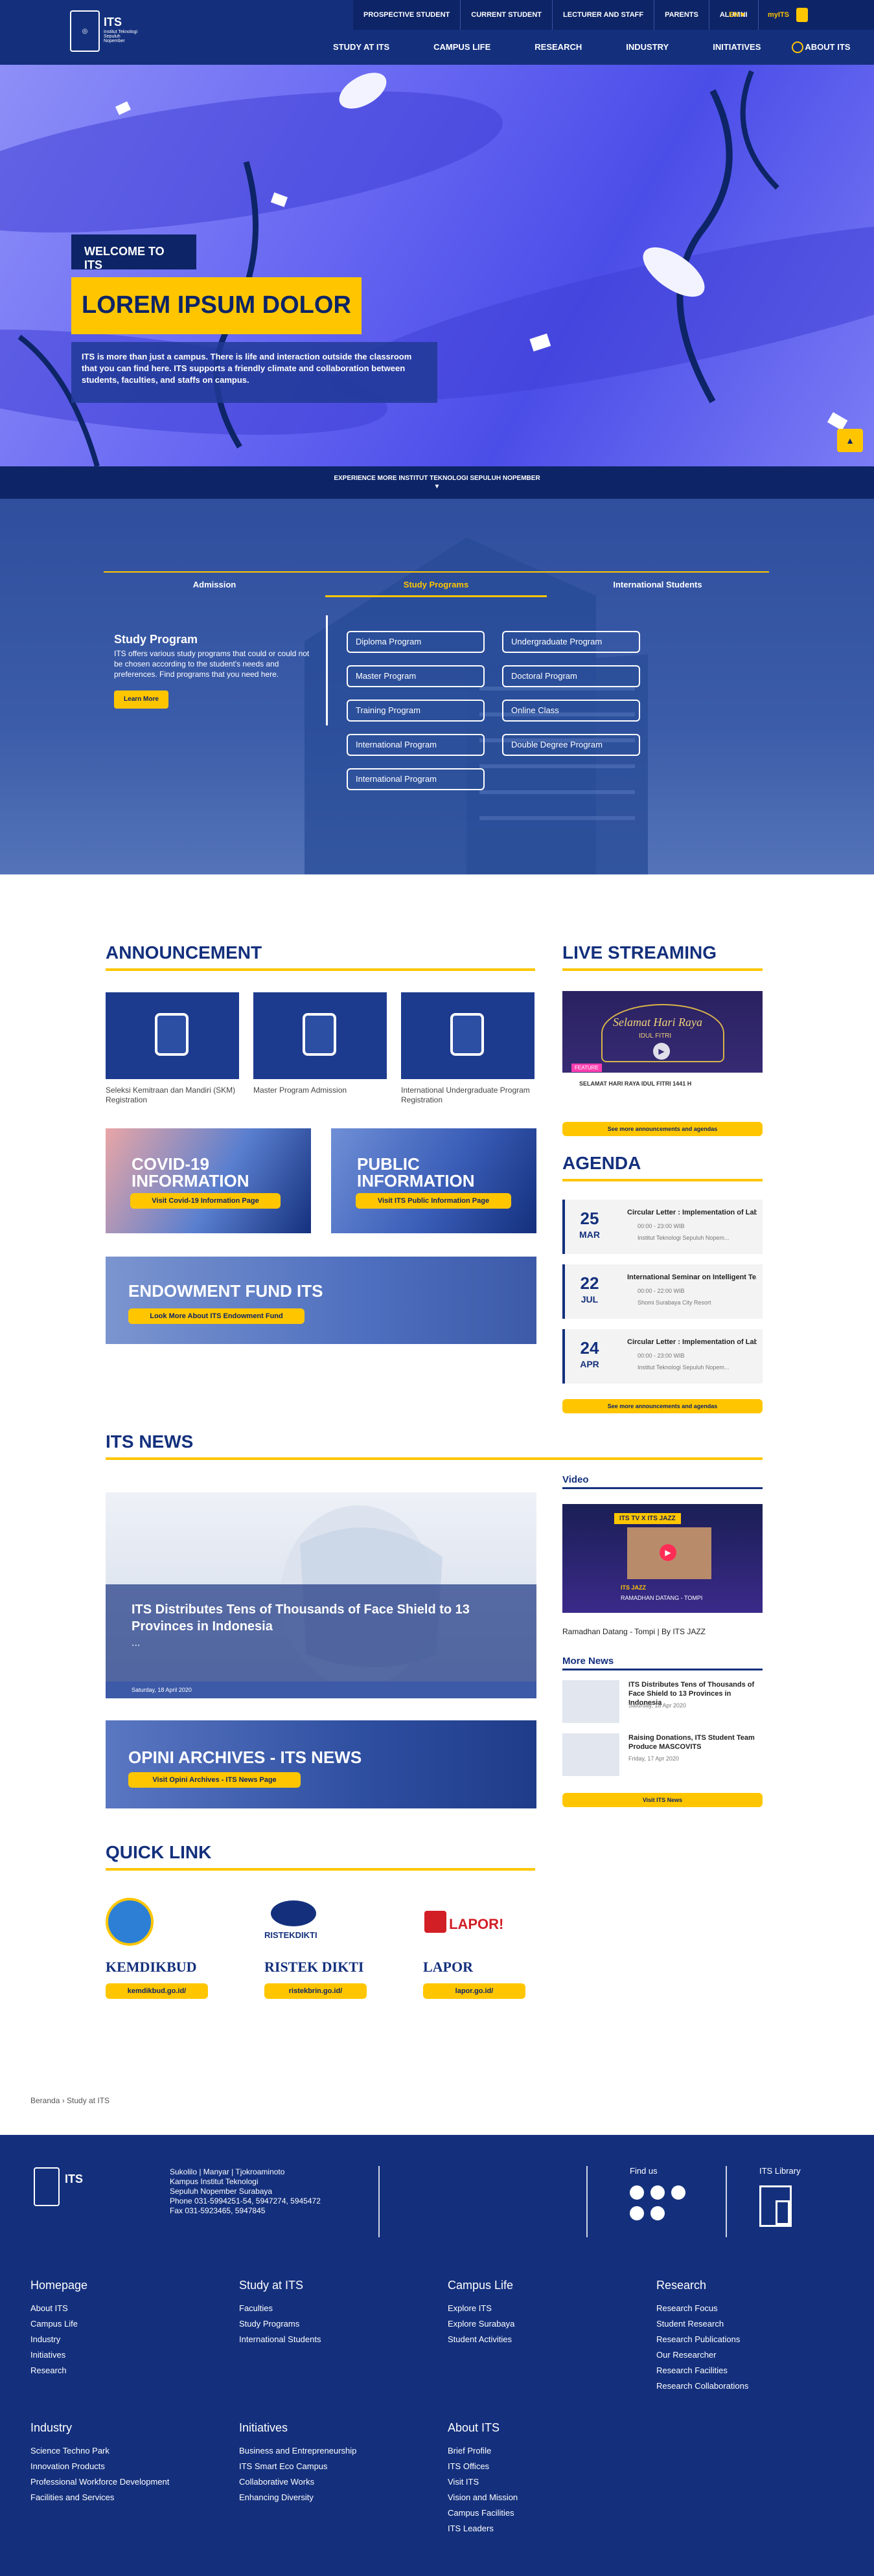 This screenshot has height=2576, width=874. I want to click on footer-link: Research Focus, so click(687, 2308).